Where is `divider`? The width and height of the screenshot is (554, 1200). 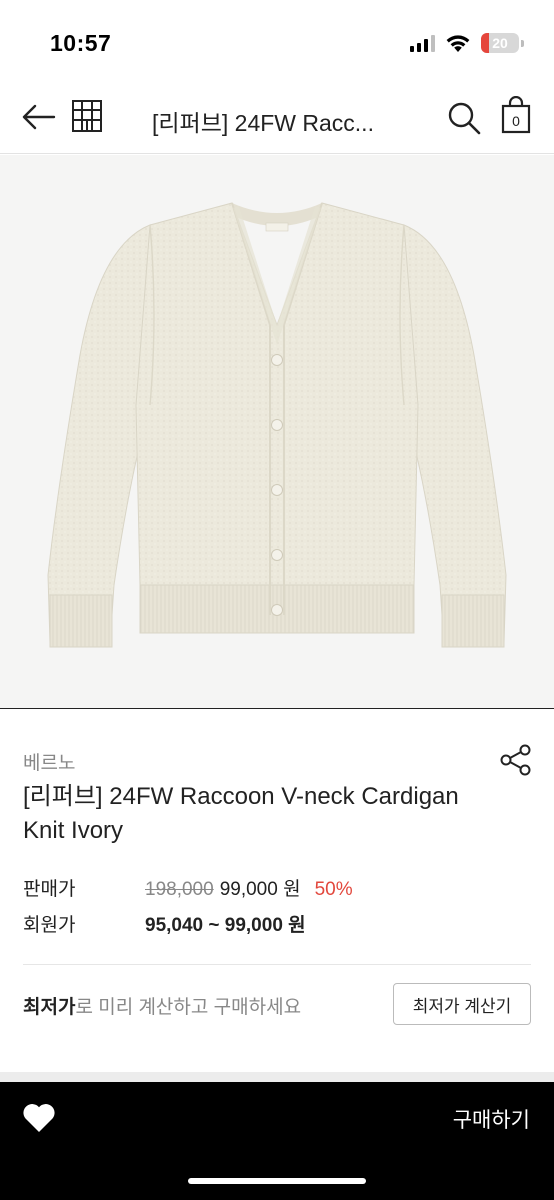
divider is located at coordinates (277, 964).